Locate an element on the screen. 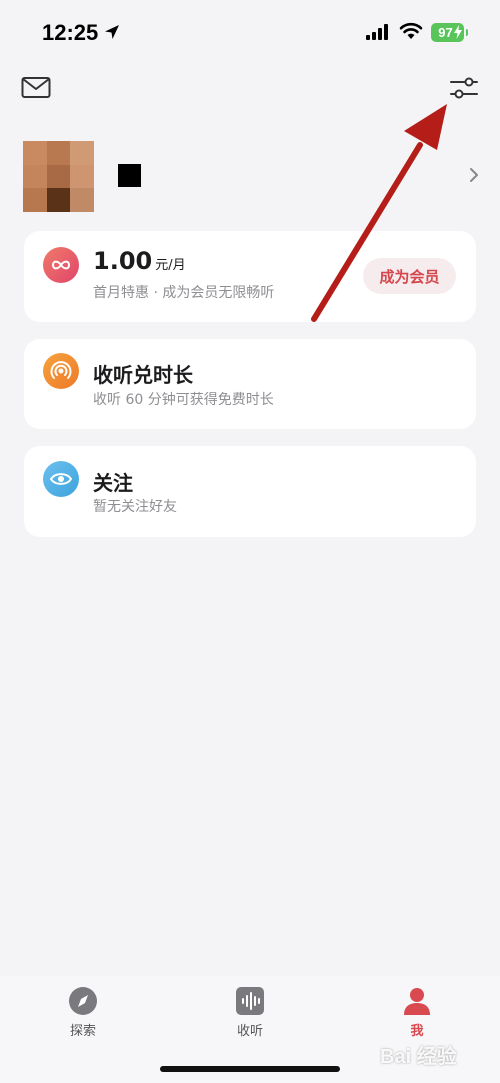  wifi-icon is located at coordinates (411, 30).